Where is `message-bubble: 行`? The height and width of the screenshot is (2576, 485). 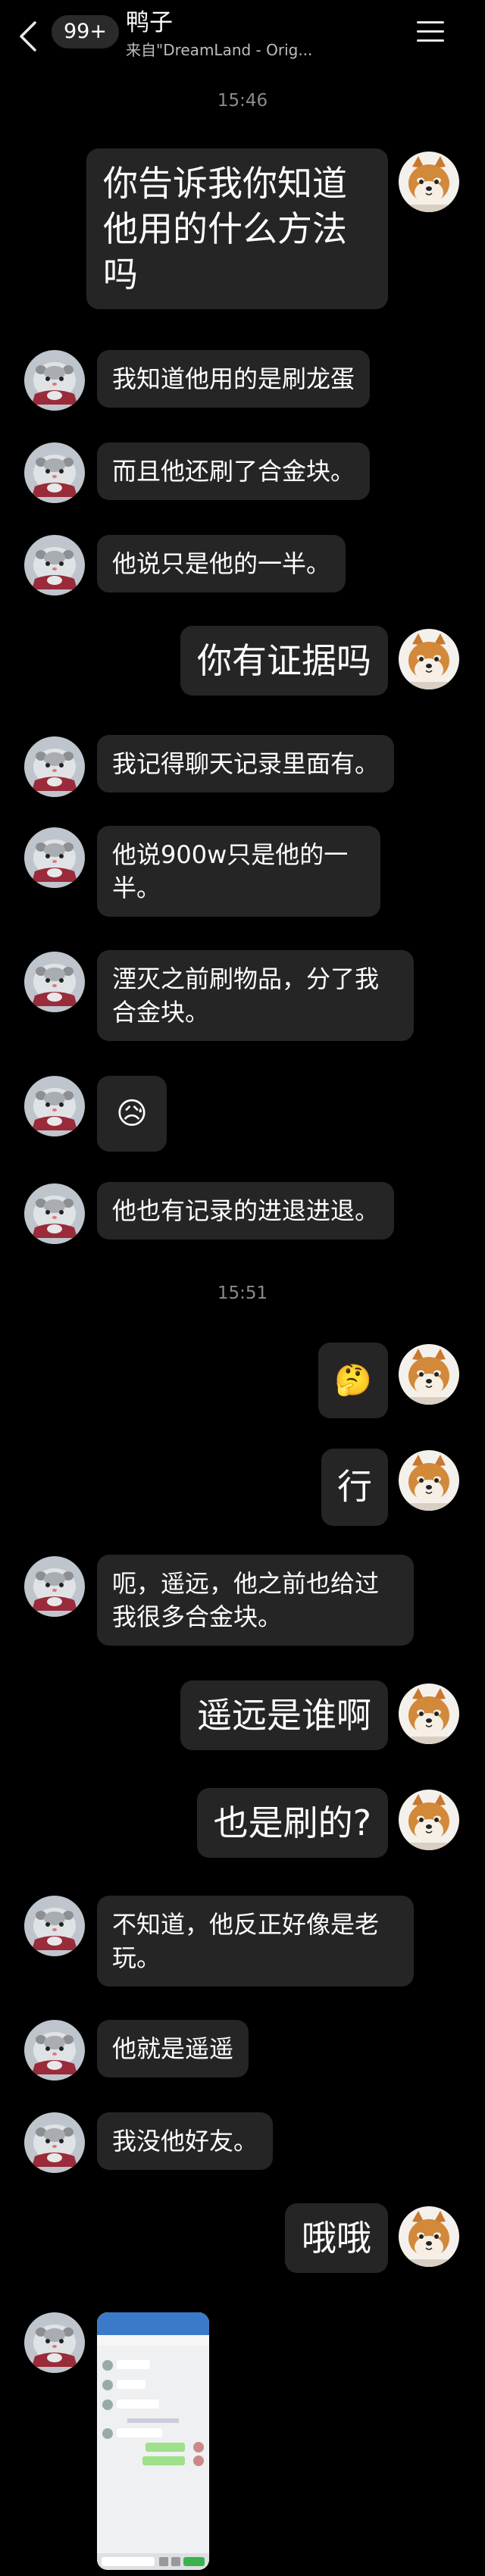 message-bubble: 行 is located at coordinates (354, 1487).